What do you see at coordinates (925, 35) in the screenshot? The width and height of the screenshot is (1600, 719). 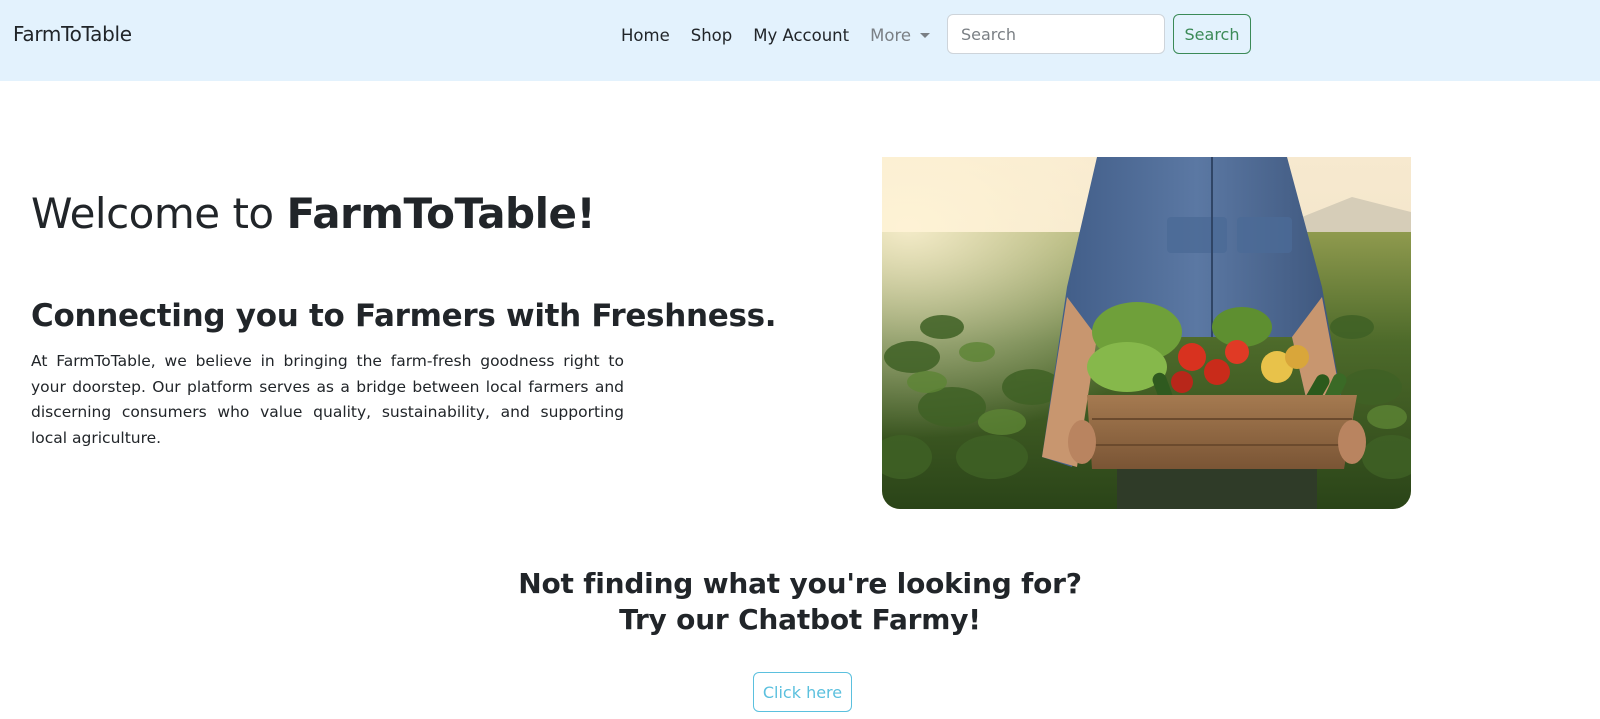 I see `chevron-down-icon` at bounding box center [925, 35].